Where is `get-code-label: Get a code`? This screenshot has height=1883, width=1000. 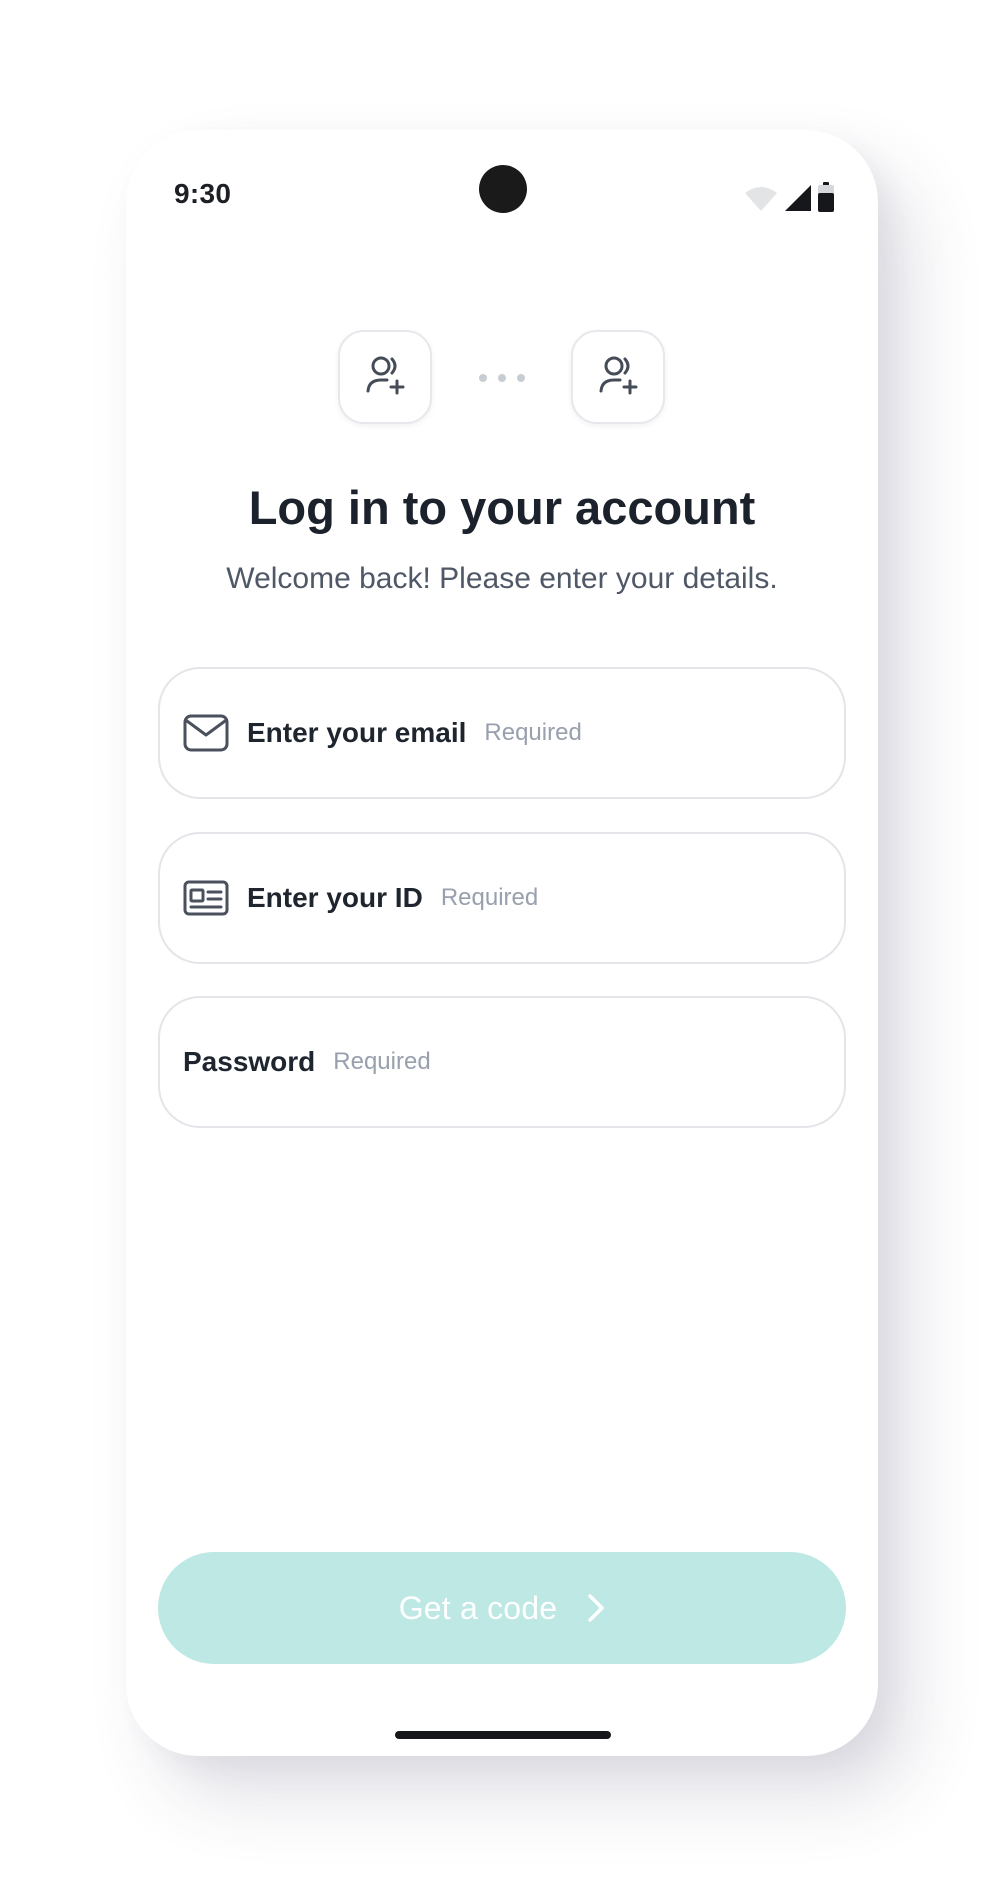 get-code-label: Get a code is located at coordinates (478, 1607).